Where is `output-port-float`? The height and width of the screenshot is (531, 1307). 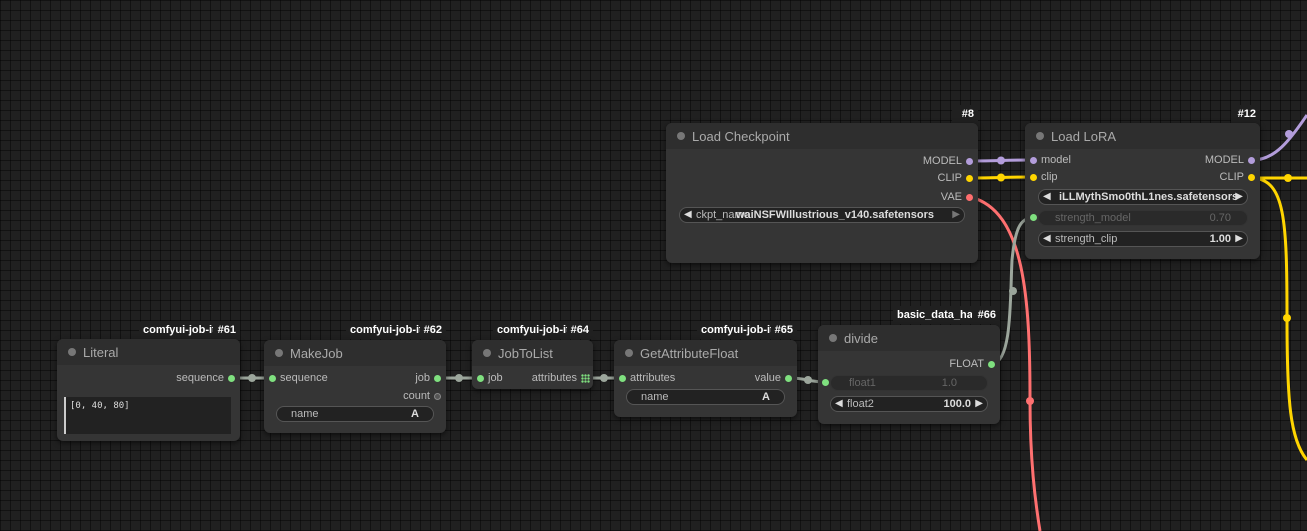 output-port-float is located at coordinates (991, 364).